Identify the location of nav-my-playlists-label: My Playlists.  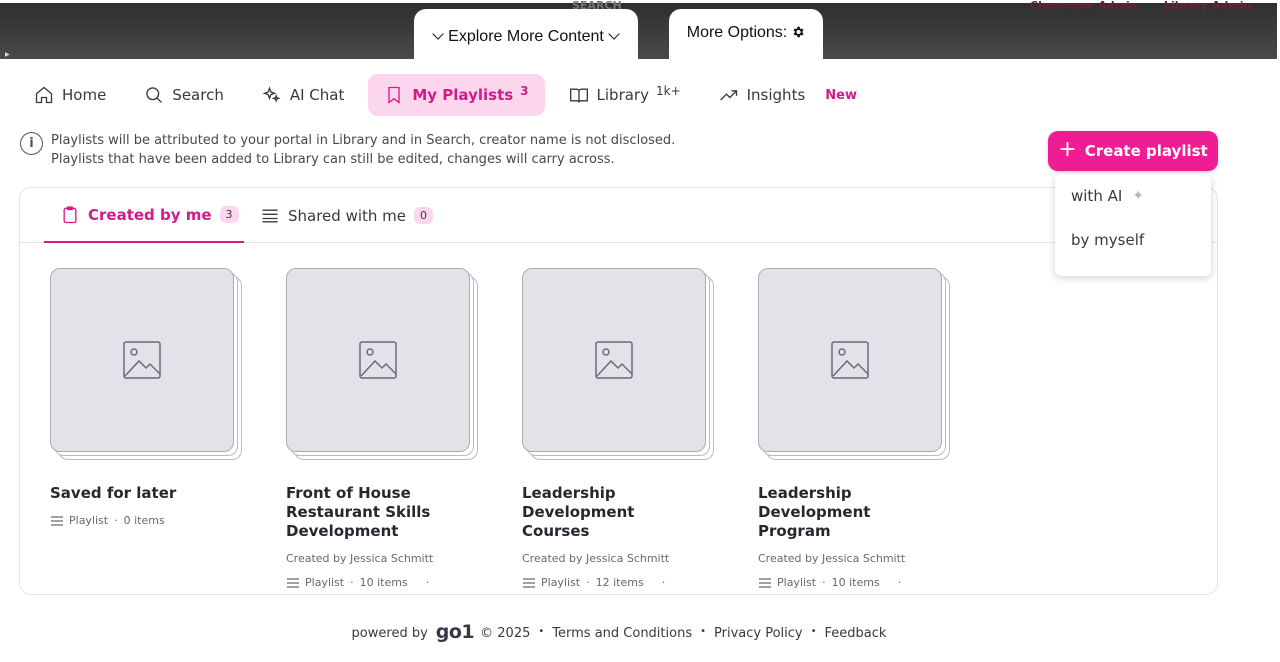
(463, 95).